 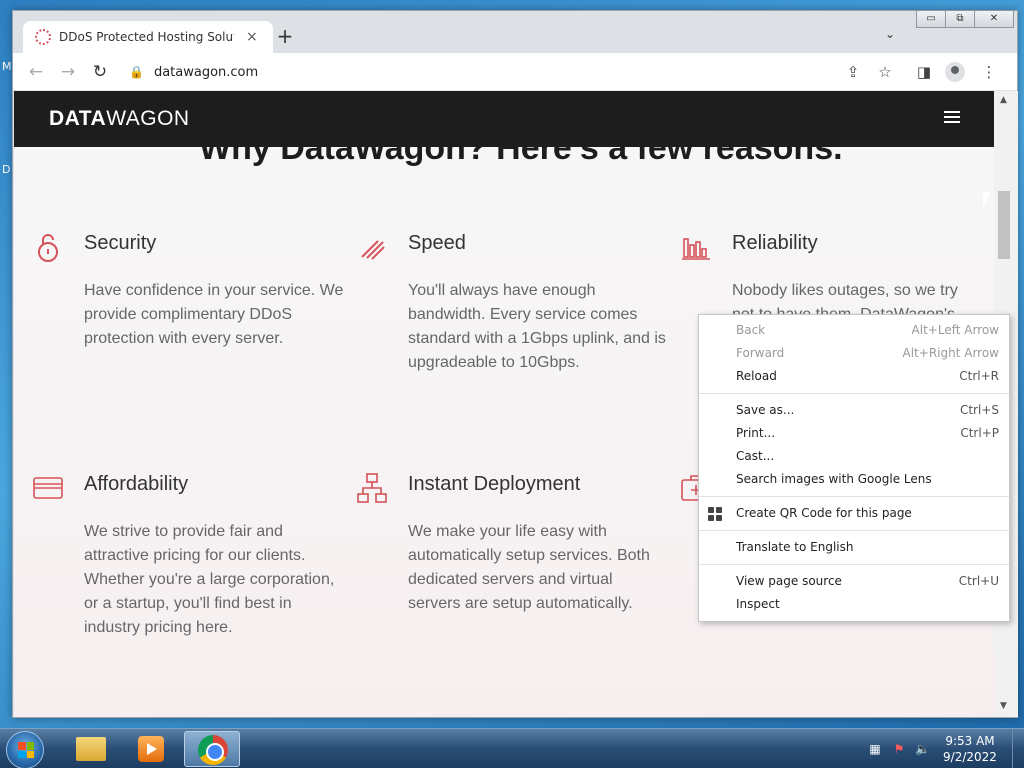 I want to click on maximize-button: ⧉, so click(x=960, y=19).